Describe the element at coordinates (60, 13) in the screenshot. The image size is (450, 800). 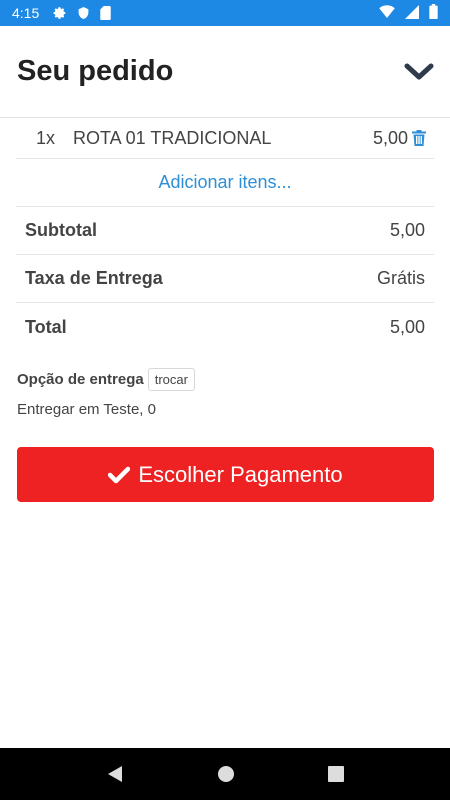
I see `settings-icon` at that location.